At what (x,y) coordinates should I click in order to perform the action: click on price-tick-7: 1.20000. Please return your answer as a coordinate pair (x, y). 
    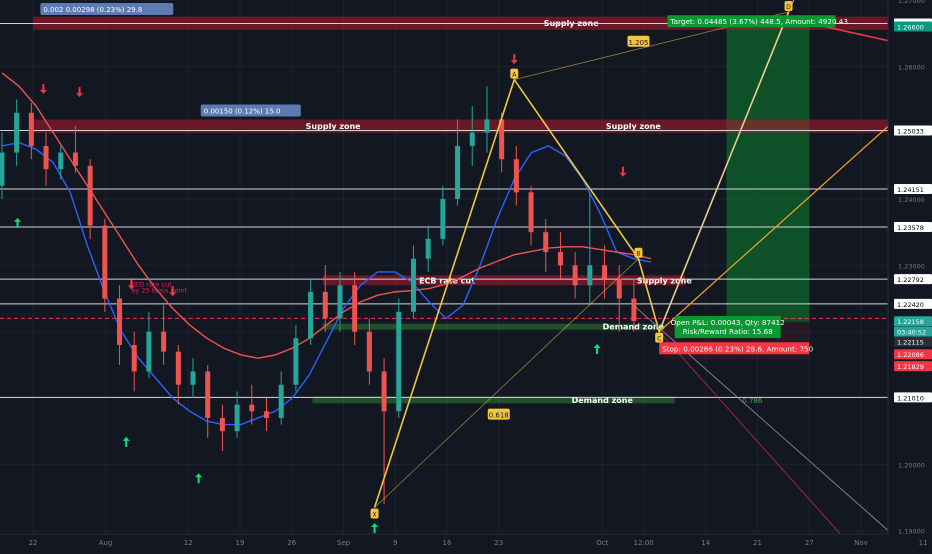
    Looking at the image, I should click on (911, 465).